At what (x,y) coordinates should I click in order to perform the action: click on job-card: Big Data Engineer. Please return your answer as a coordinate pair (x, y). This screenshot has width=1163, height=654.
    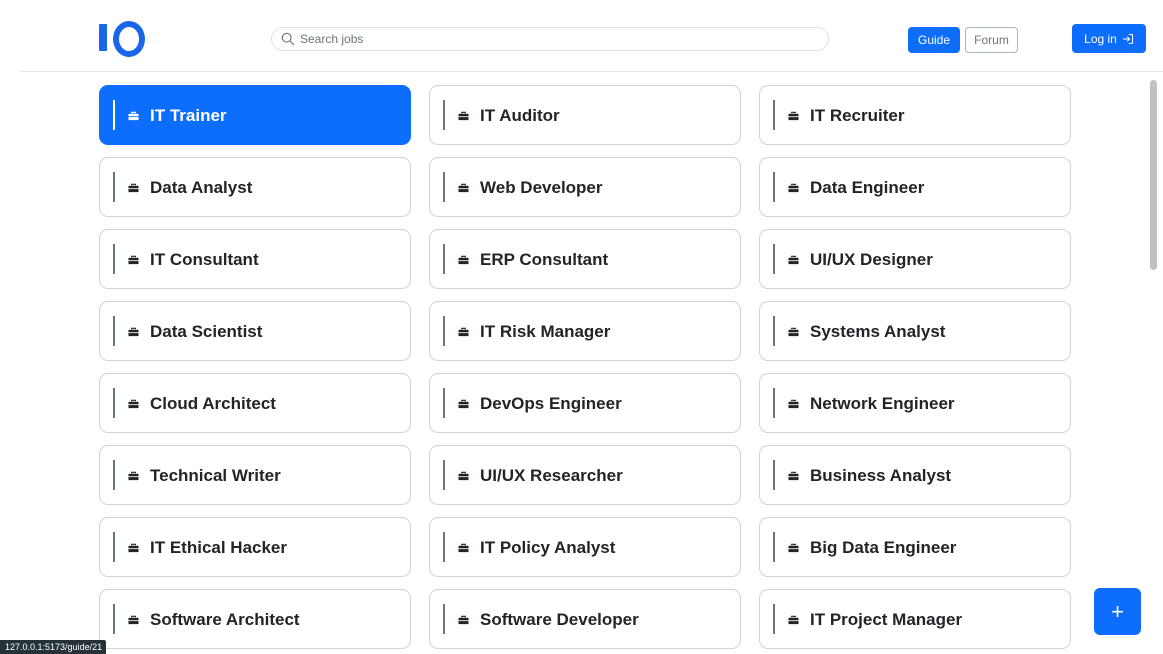
    Looking at the image, I should click on (915, 547).